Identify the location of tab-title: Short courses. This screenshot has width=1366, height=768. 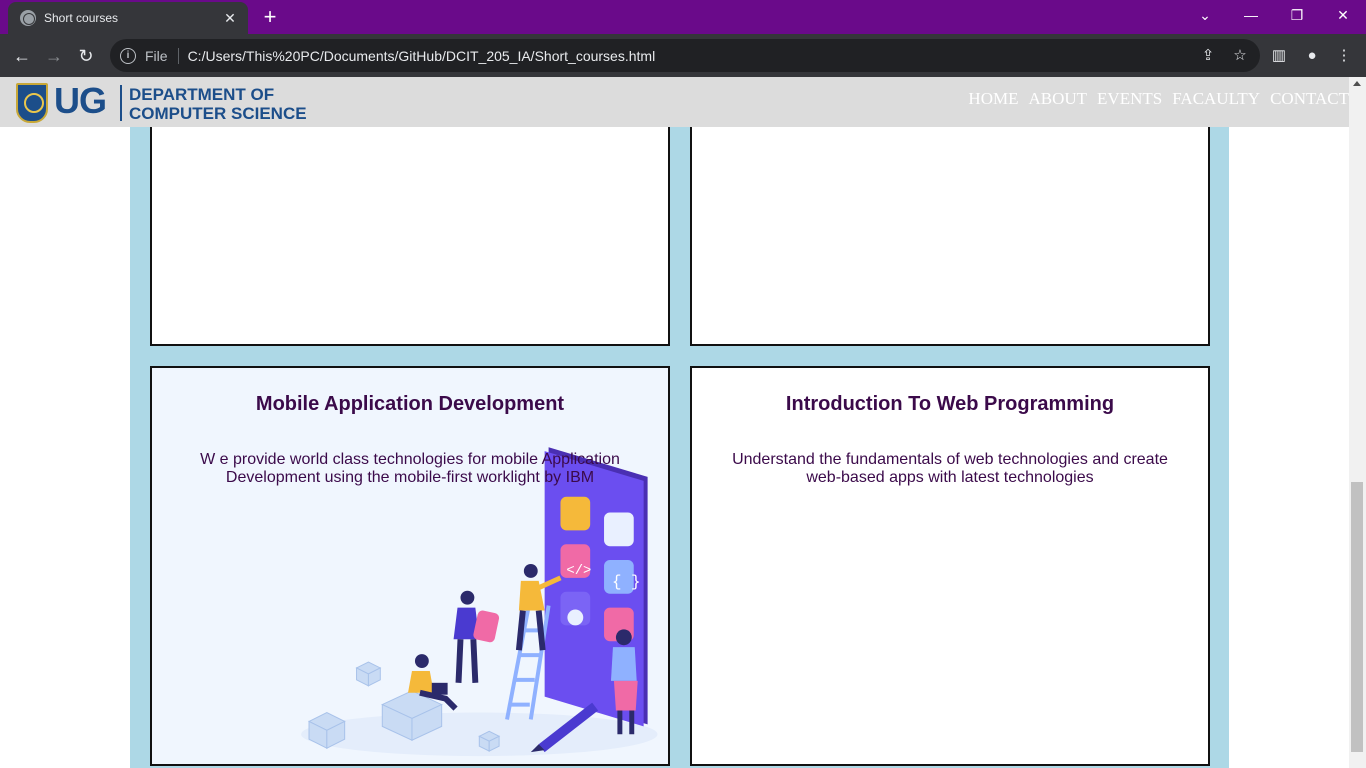
(81, 18).